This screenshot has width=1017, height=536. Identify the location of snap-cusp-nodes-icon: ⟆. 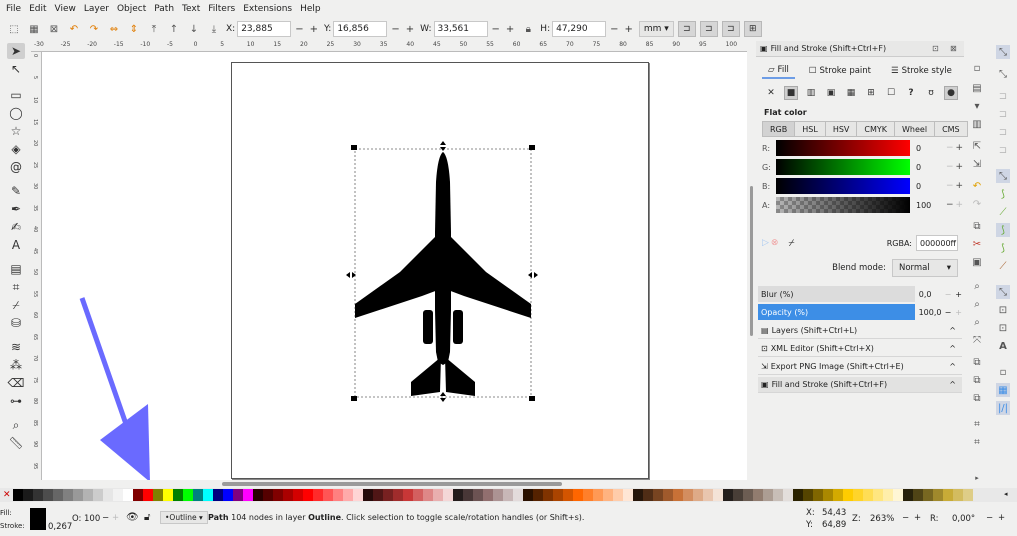
(1003, 230).